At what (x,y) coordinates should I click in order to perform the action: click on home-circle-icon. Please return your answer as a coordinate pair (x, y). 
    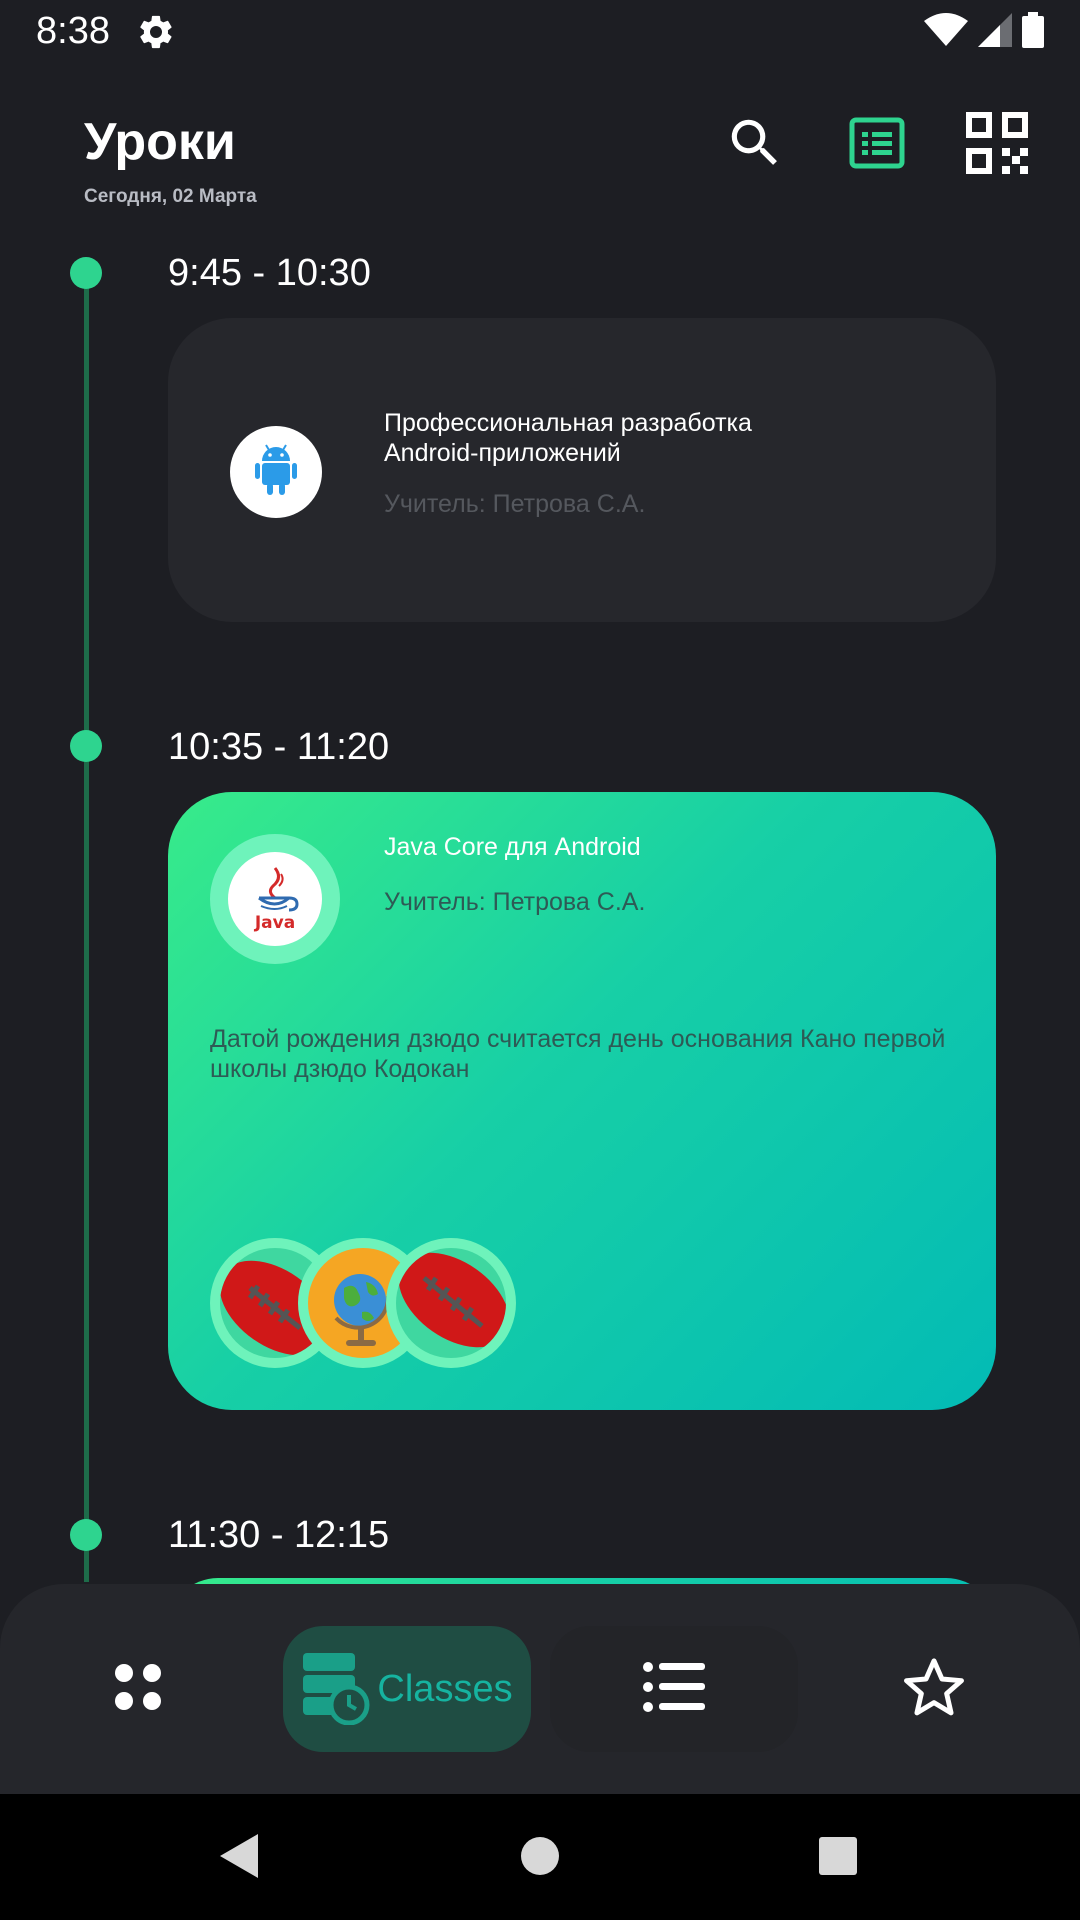
    Looking at the image, I should click on (540, 1858).